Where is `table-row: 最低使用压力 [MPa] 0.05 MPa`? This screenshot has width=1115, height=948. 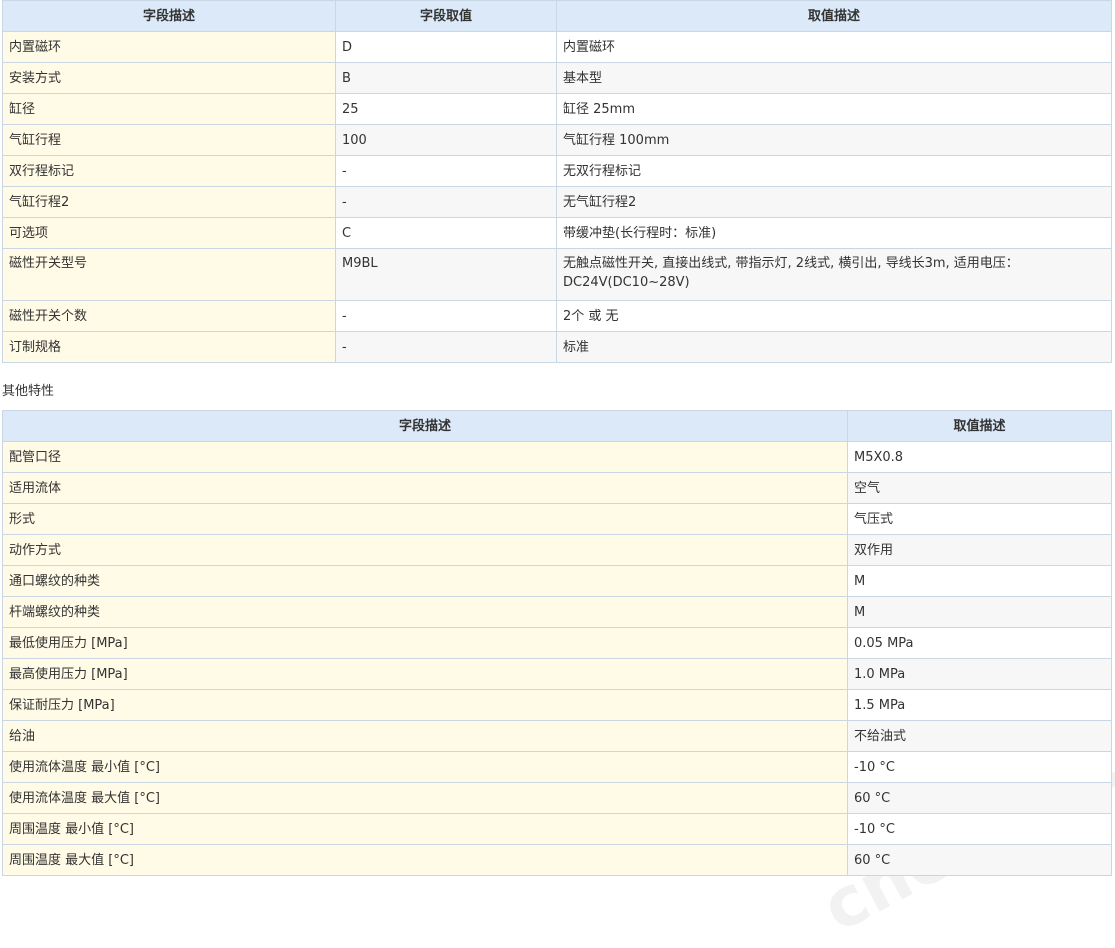 table-row: 最低使用压力 [MPa] 0.05 MPa is located at coordinates (557, 643).